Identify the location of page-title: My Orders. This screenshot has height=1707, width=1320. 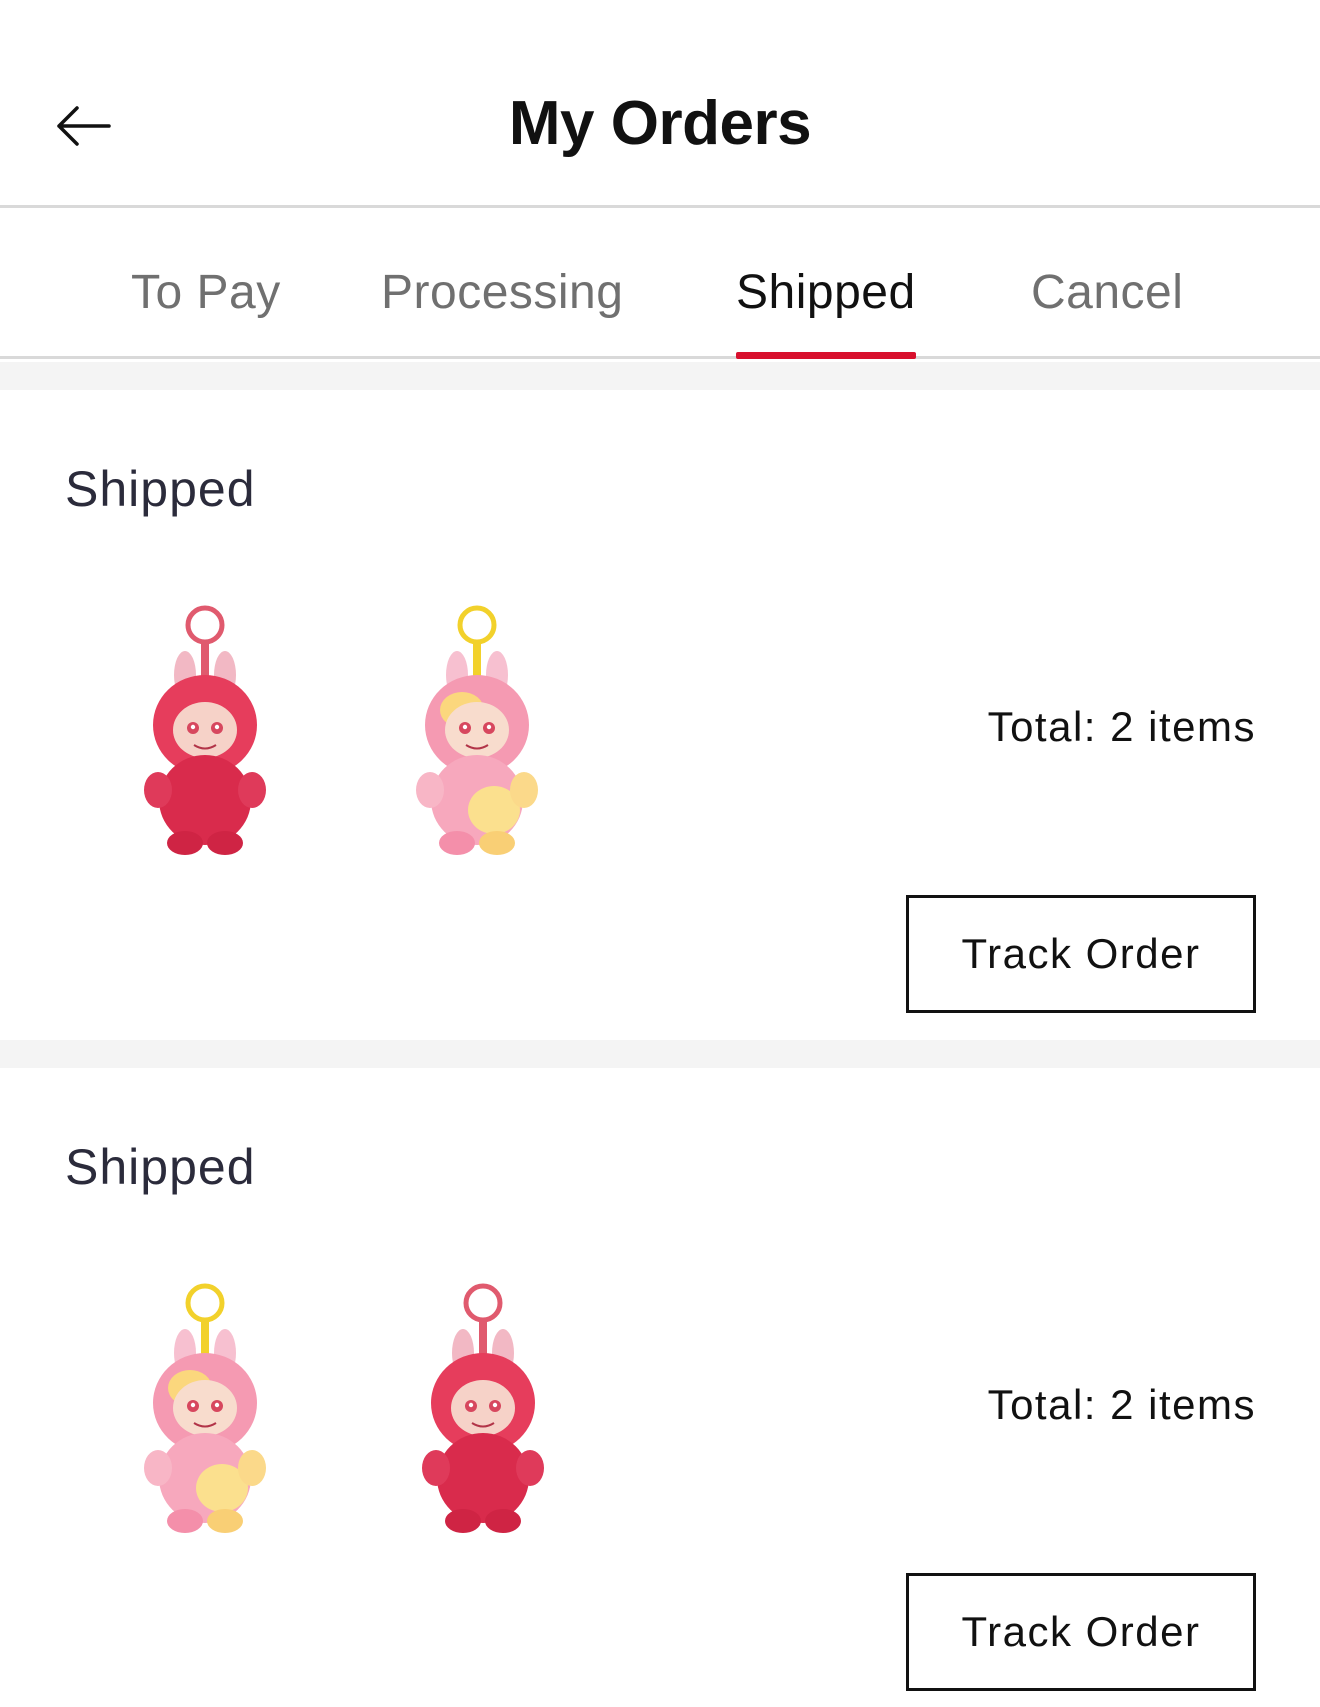
(660, 123).